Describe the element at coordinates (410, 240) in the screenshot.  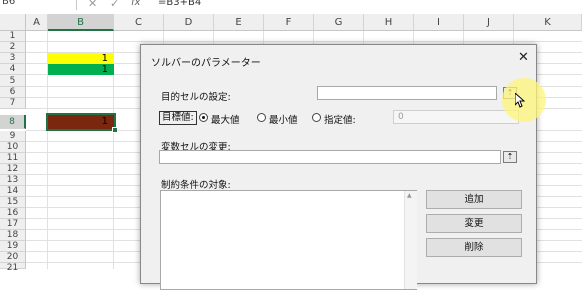
I see `list-scrollbar: ▲` at that location.